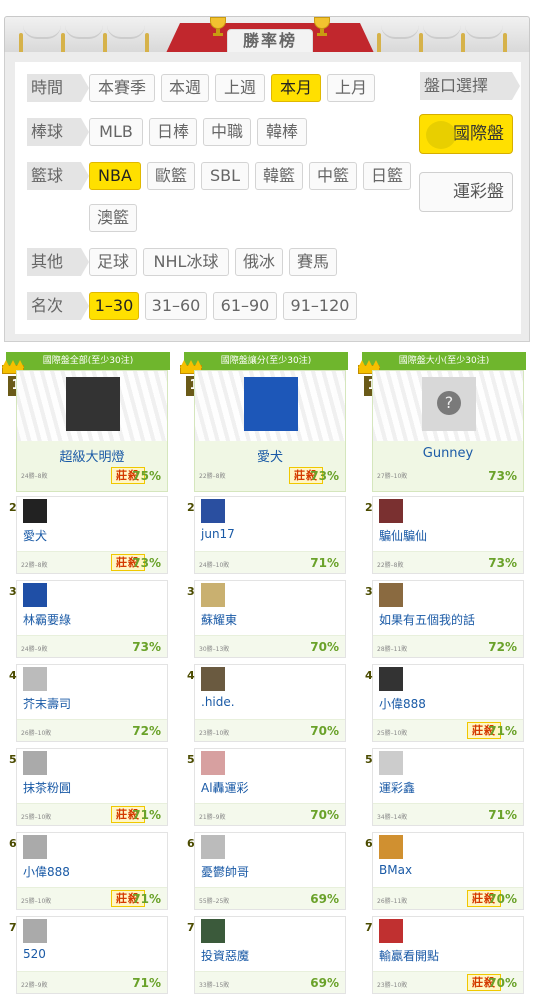  Describe the element at coordinates (387, 176) in the screenshot. I see `filter-option-bj: 日籃` at that location.